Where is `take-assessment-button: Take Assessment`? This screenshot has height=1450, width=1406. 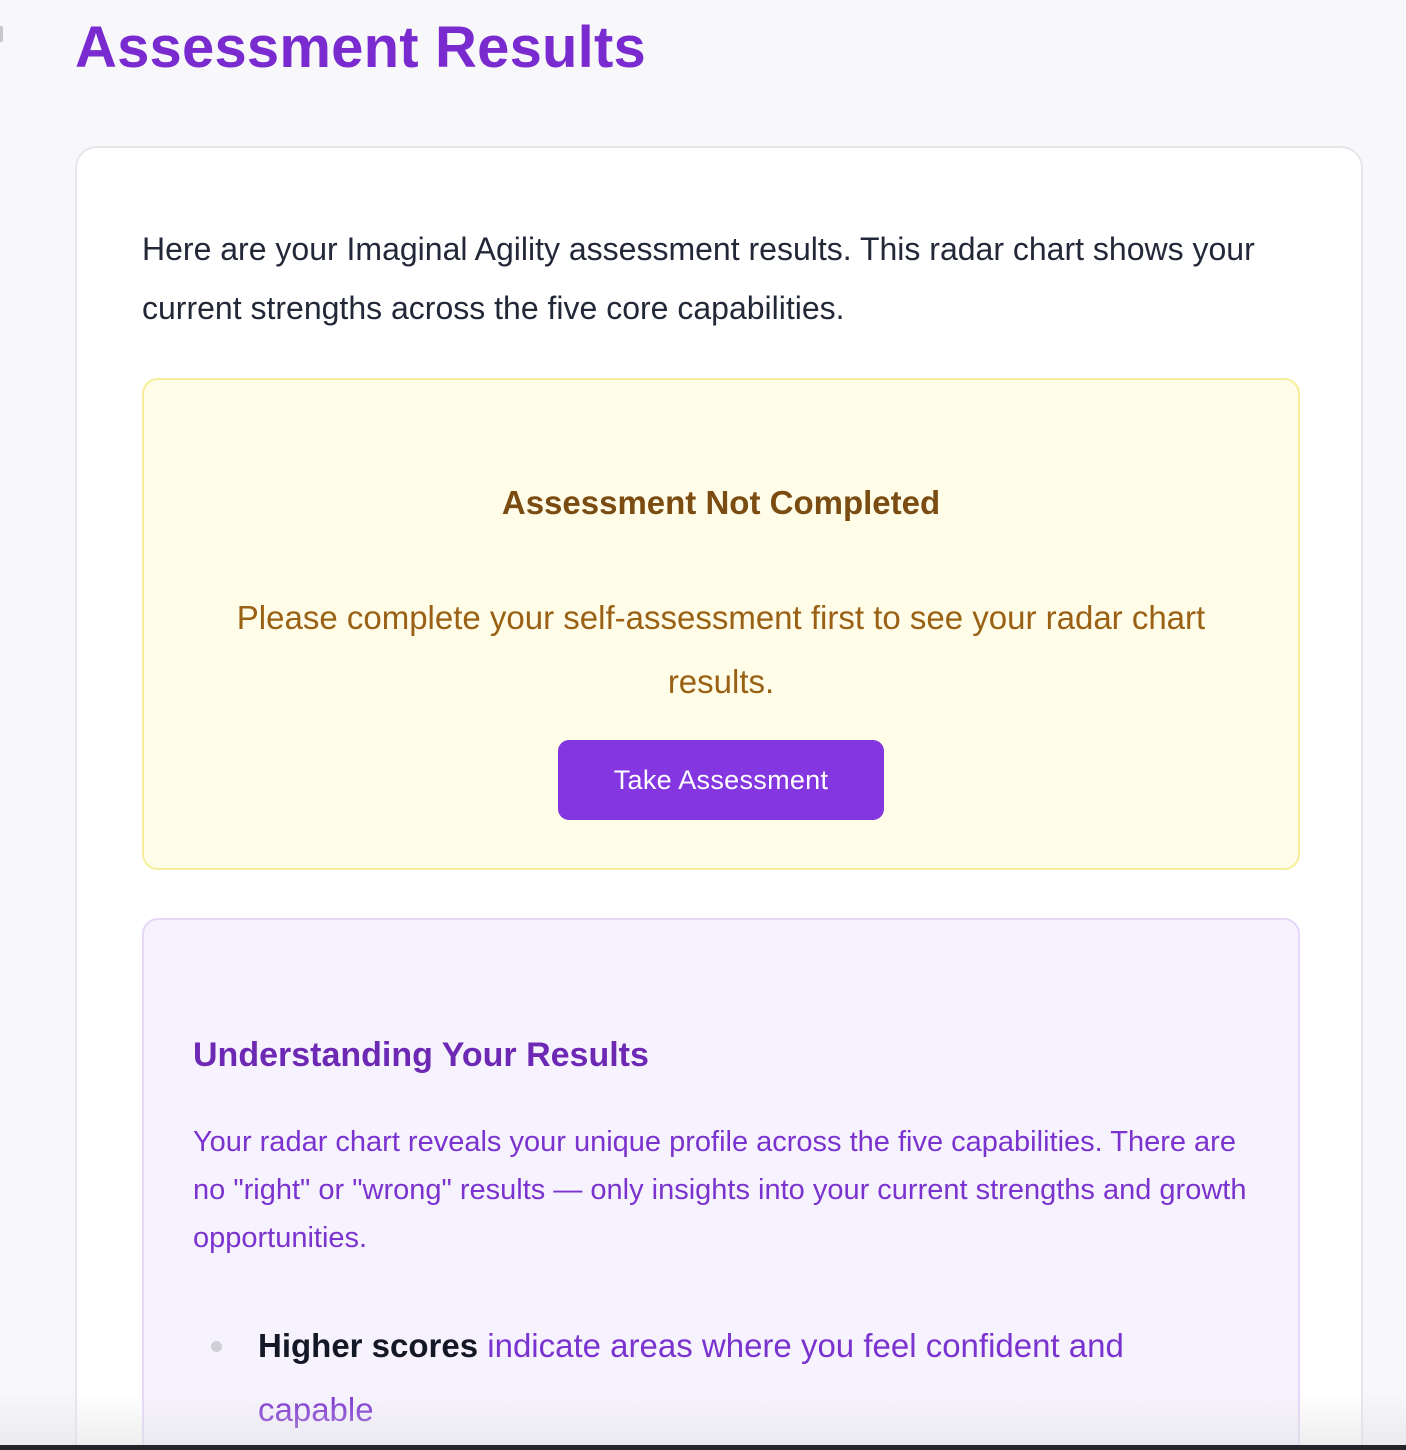
take-assessment-button: Take Assessment is located at coordinates (721, 780).